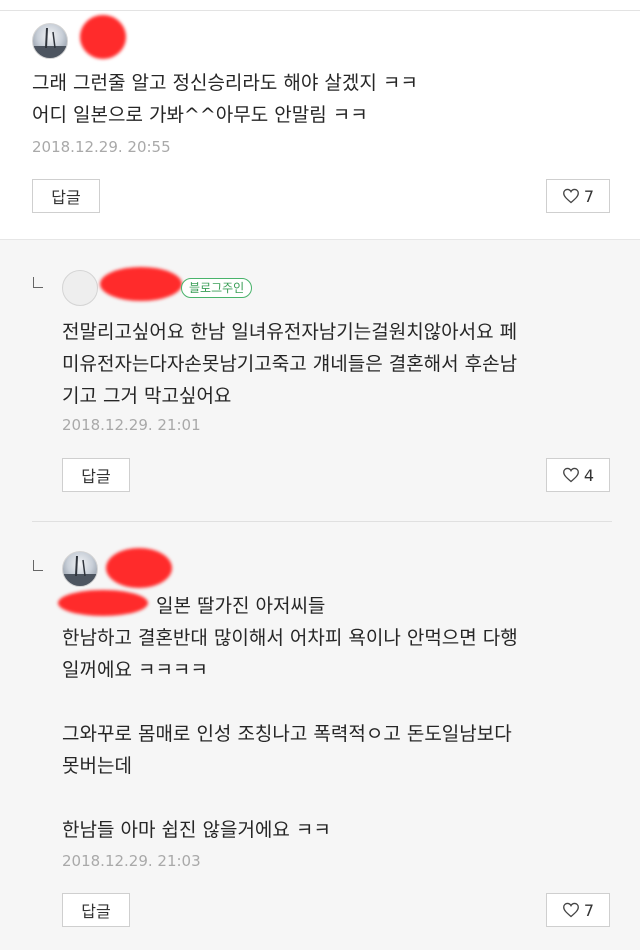 Image resolution: width=640 pixels, height=950 pixels. I want to click on comment-date: 2018.12.29. 20:55, so click(101, 147).